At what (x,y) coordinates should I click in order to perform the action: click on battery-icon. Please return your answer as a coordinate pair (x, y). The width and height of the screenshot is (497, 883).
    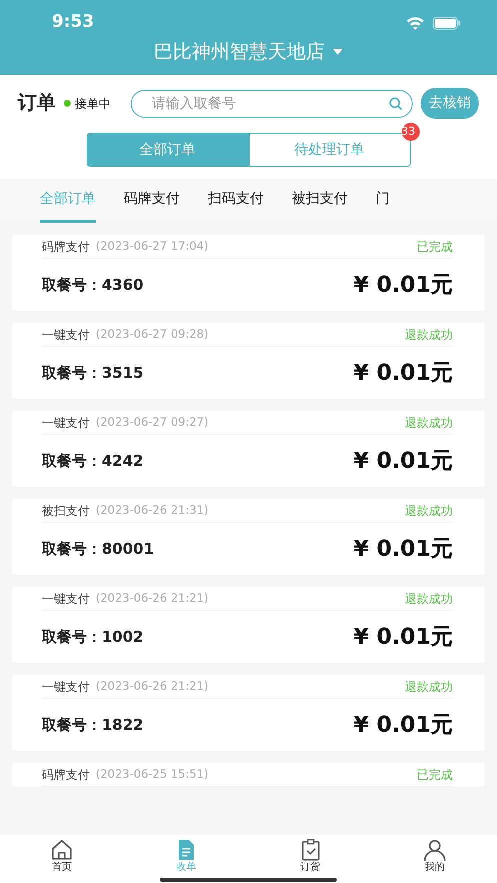
    Looking at the image, I should click on (447, 23).